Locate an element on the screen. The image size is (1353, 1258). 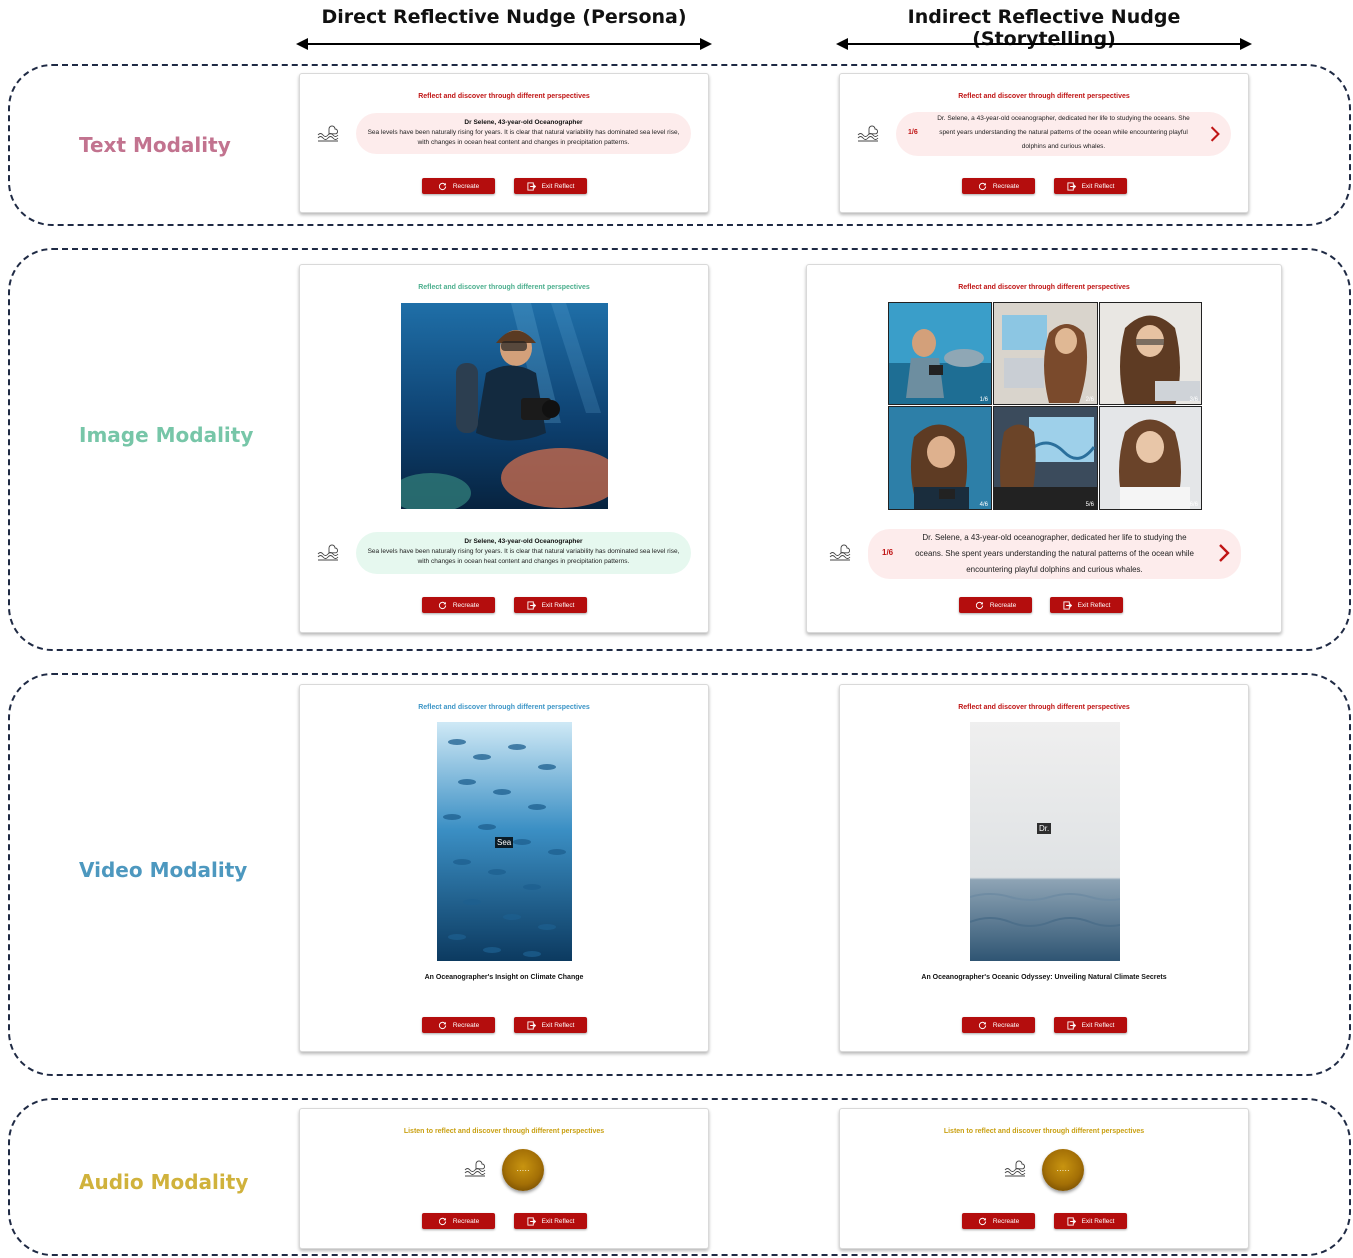
persona-name: Dr Selene, 43-year-old Oceanographer is located at coordinates (523, 541).